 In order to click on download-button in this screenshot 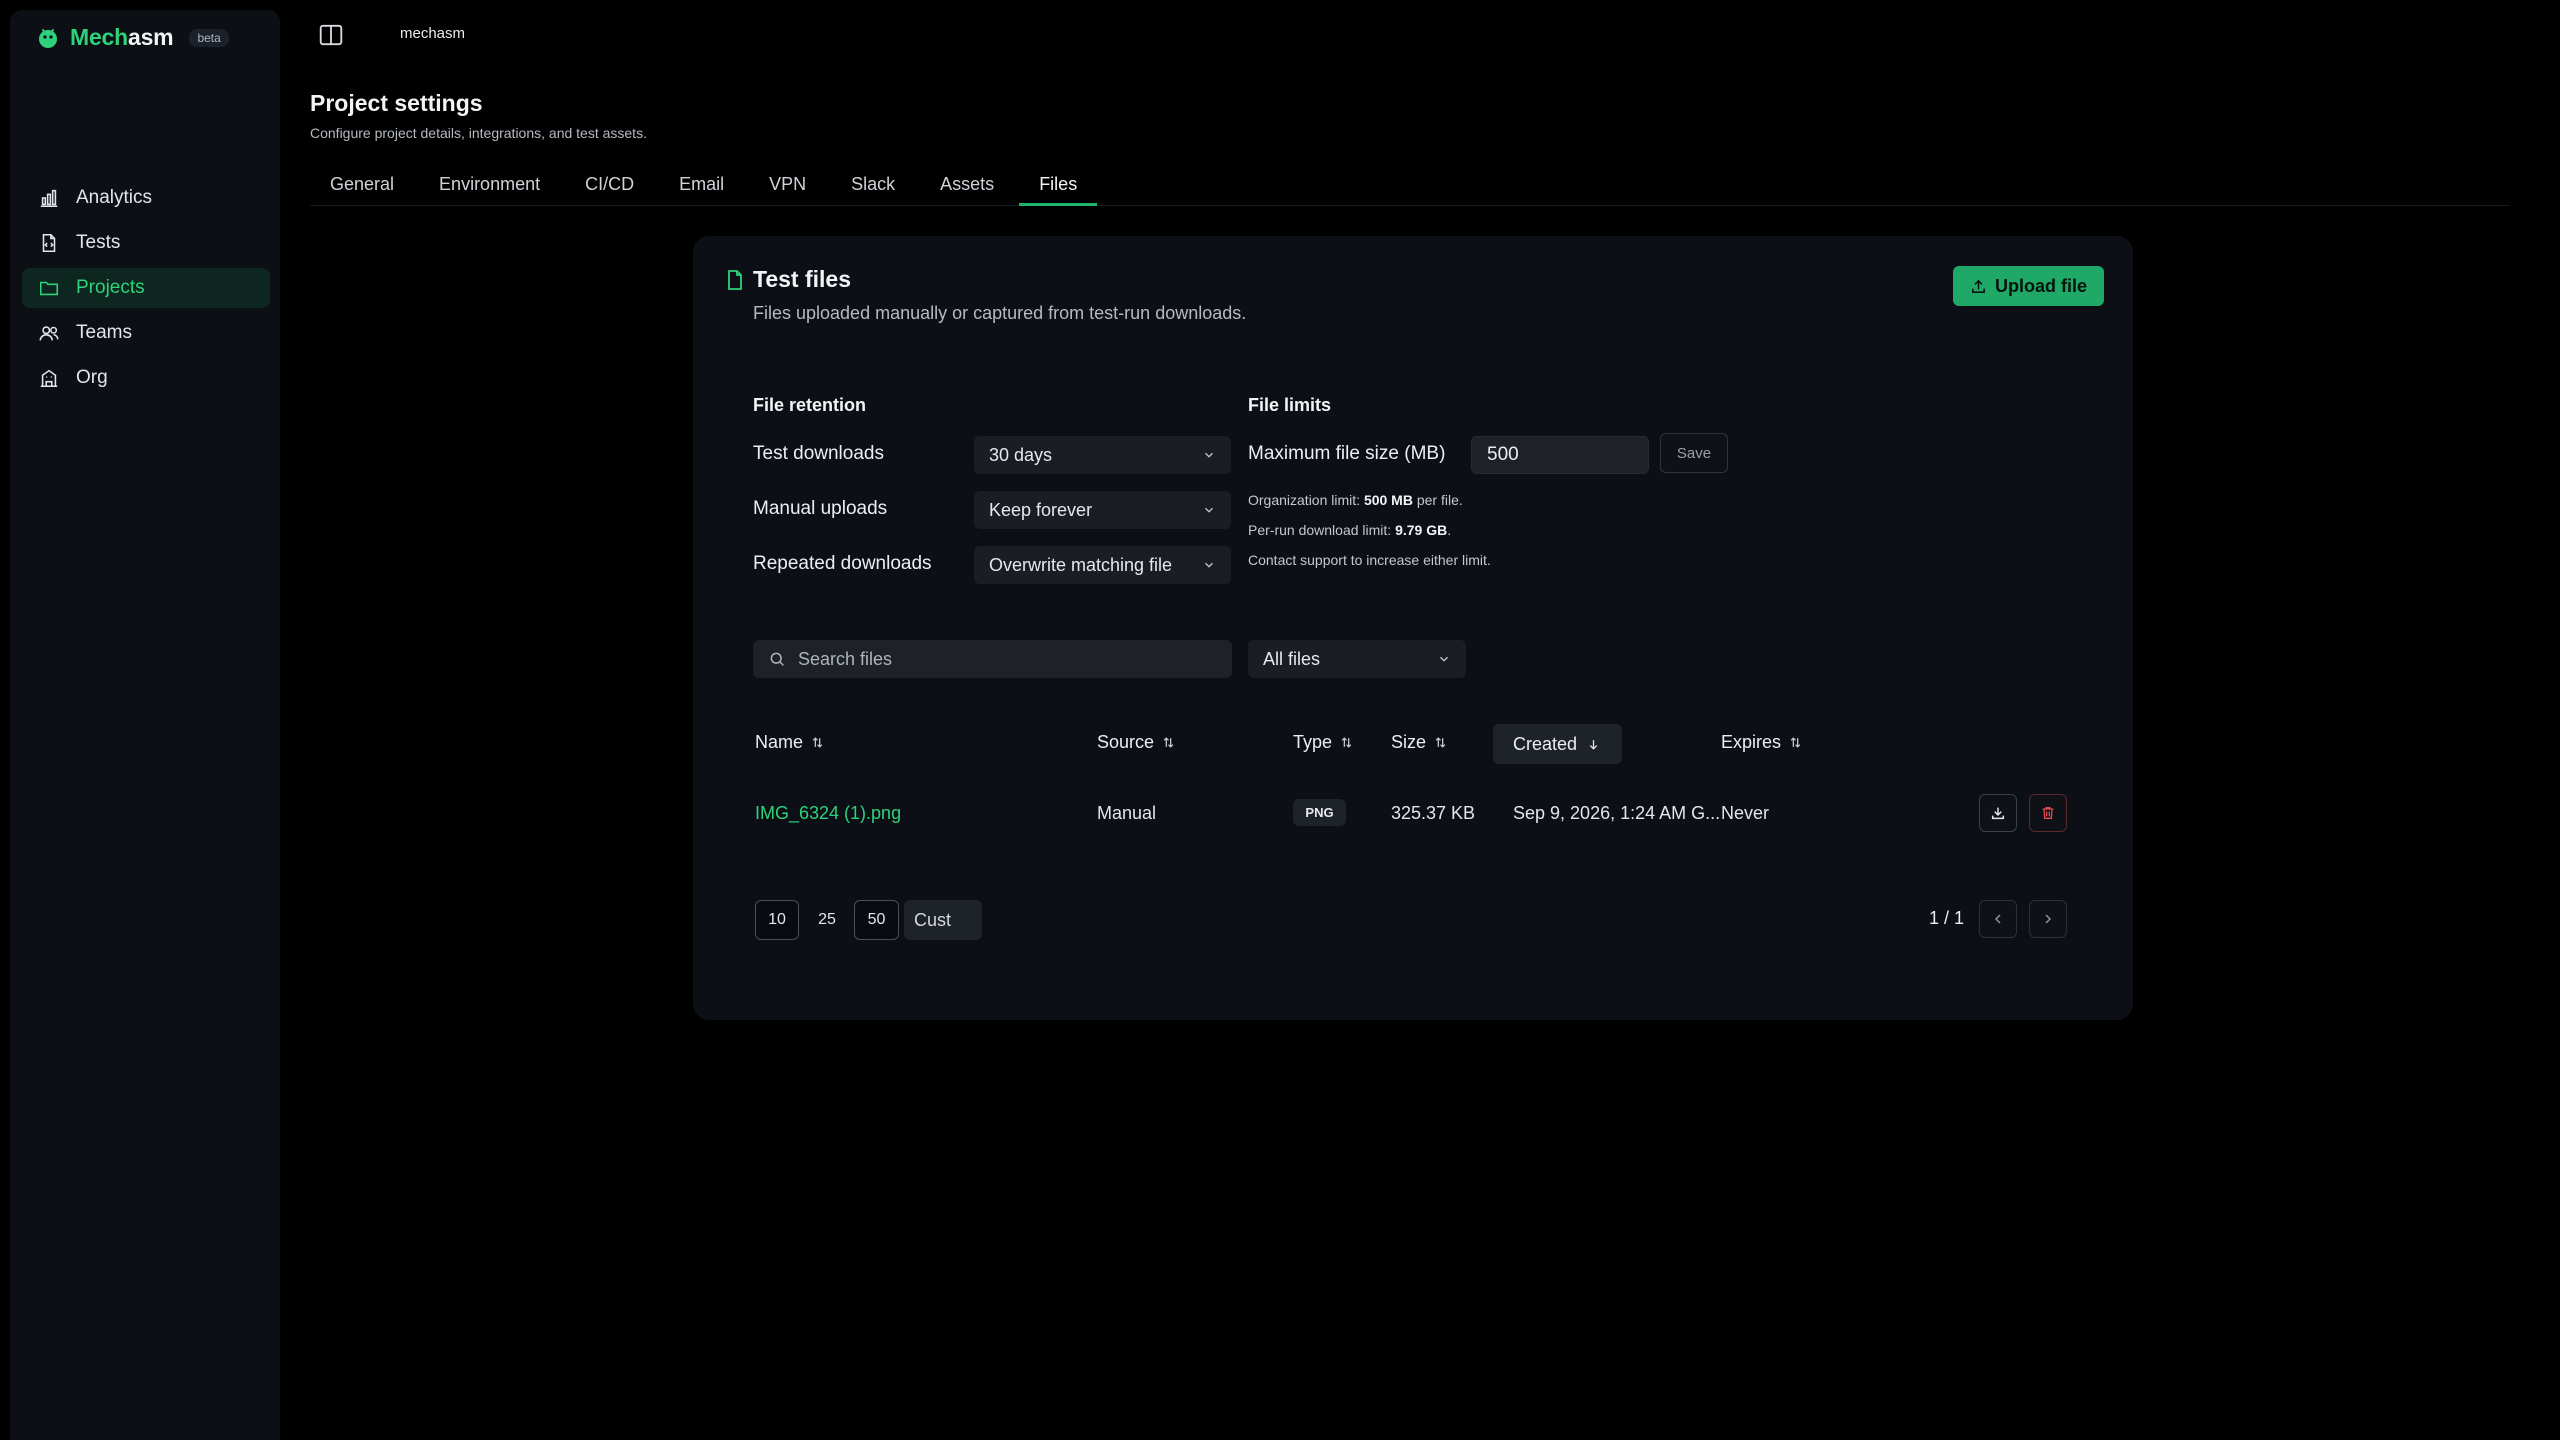, I will do `click(1998, 813)`.